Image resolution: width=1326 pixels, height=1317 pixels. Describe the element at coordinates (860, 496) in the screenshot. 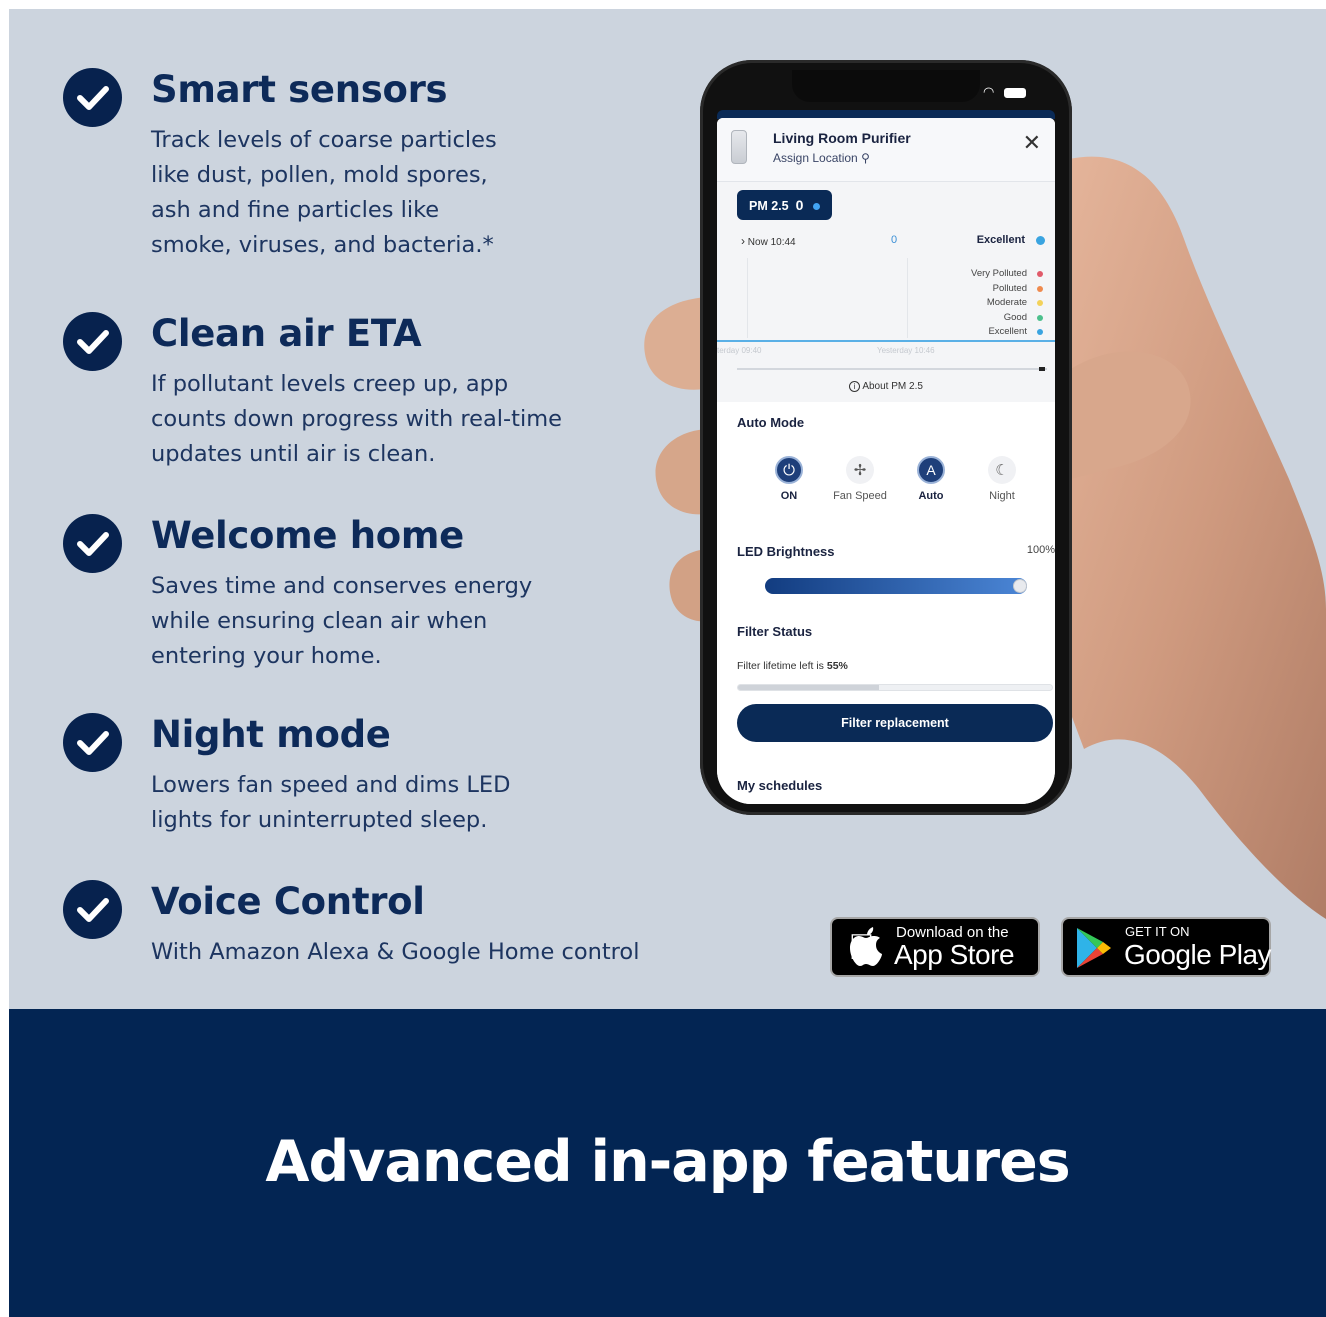

I see `mode-label: Fan Speed` at that location.